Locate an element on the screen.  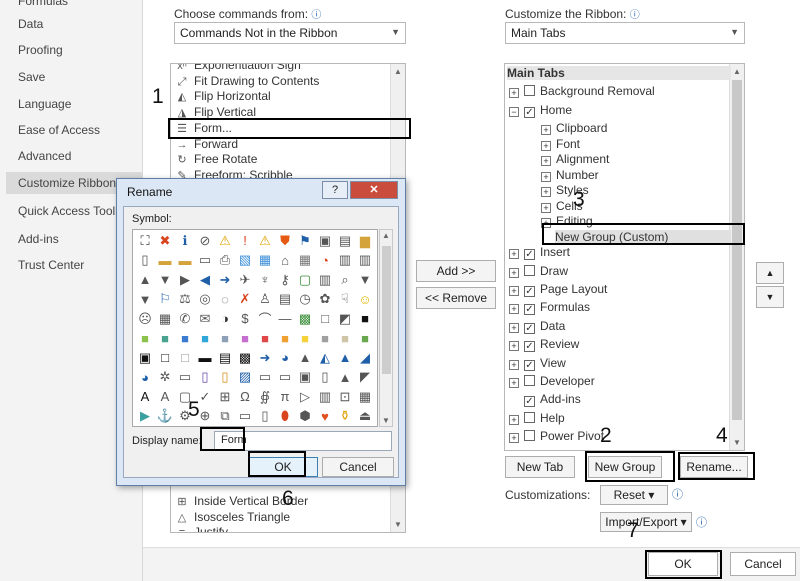
symbol-option: ⚱ is located at coordinates (345, 417).